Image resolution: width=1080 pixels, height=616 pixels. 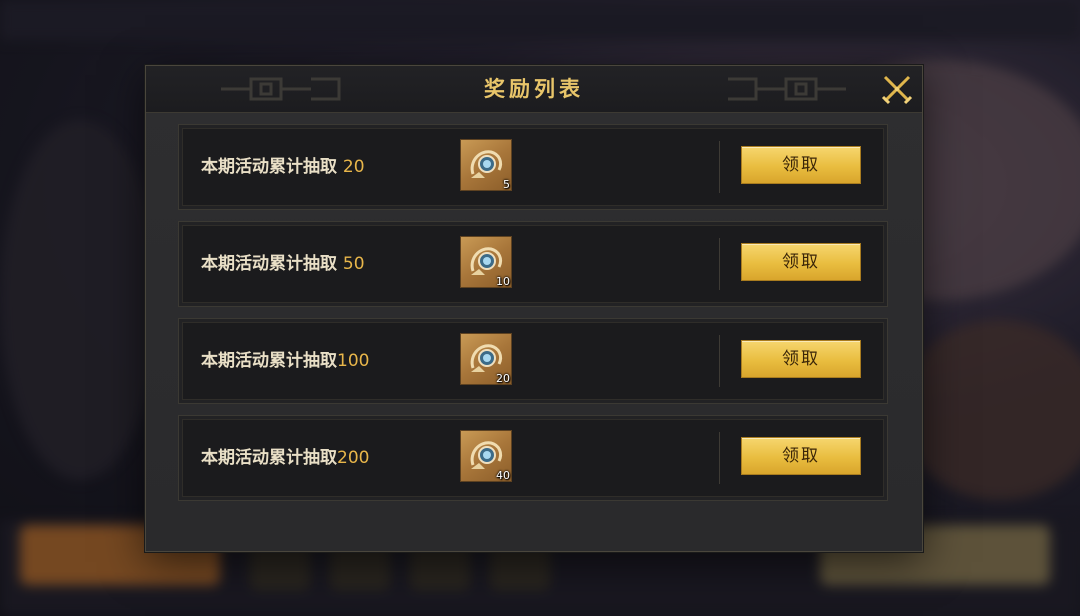 I want to click on reward-threshold: 50, so click(x=353, y=264).